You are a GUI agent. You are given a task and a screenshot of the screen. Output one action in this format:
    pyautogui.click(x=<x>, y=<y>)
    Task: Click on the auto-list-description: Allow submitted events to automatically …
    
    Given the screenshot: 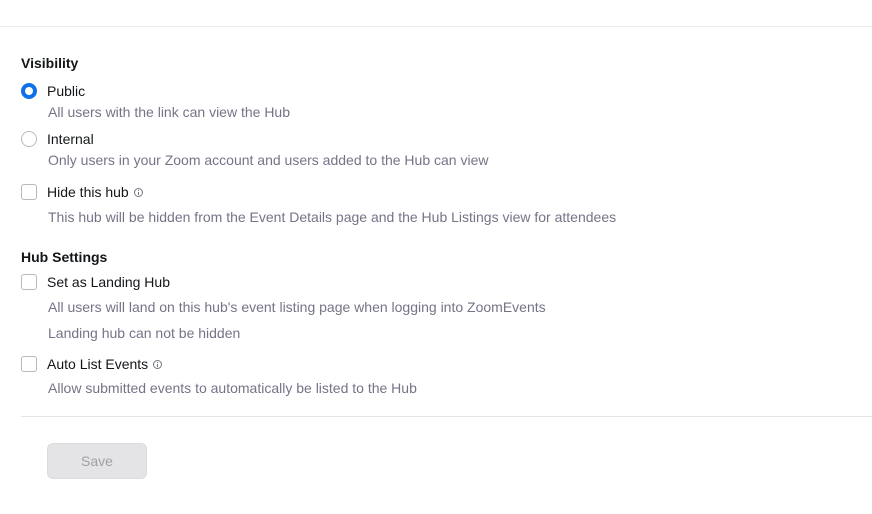 What is the action you would take?
    pyautogui.click(x=232, y=388)
    